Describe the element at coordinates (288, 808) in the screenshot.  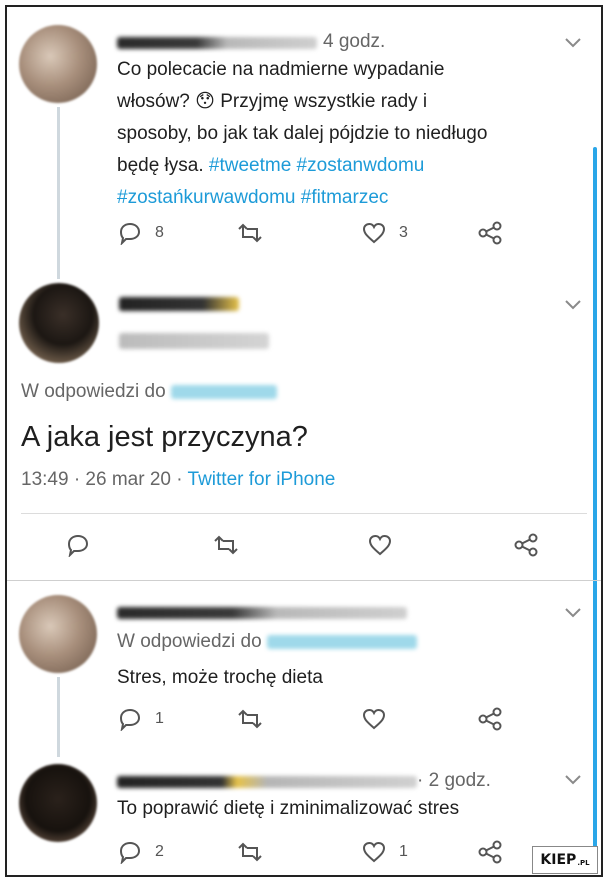
I see `tweet-body: To poprawić dietę i zminimalizować stres` at that location.